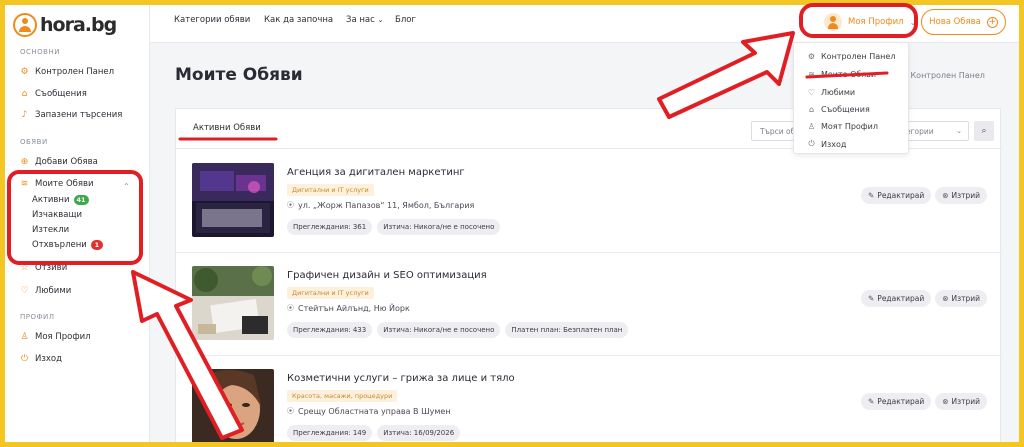 The image size is (1024, 447). I want to click on expiry-badge: Изтича: 16/09/2026, so click(419, 433).